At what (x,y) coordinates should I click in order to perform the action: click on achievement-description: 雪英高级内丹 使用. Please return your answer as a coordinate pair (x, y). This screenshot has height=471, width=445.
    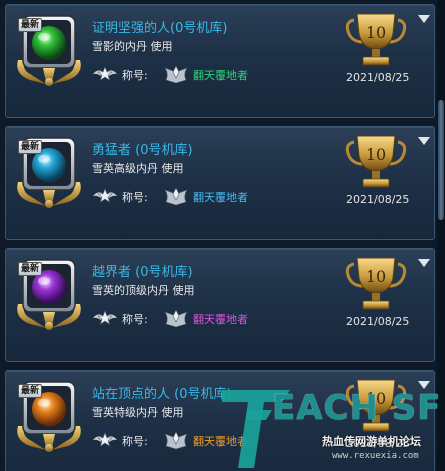
    Looking at the image, I should click on (138, 168).